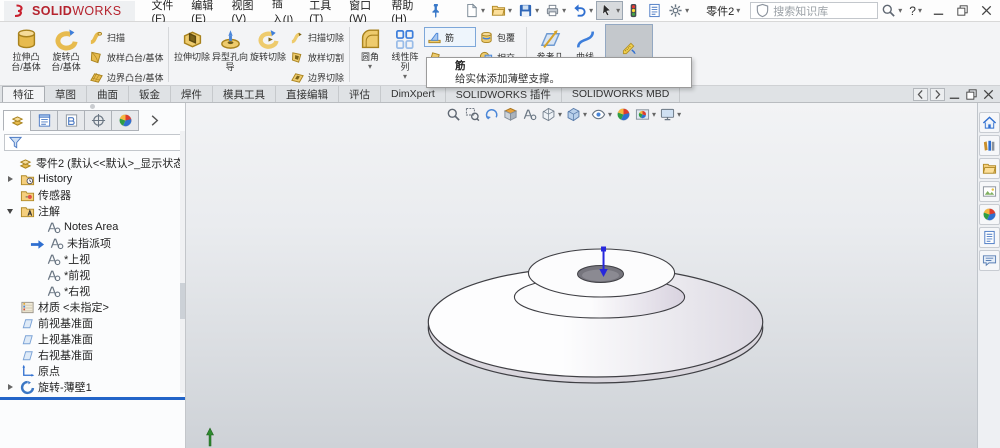 Image resolution: width=1000 pixels, height=448 pixels. I want to click on tab-焊件: 焊件, so click(192, 94).